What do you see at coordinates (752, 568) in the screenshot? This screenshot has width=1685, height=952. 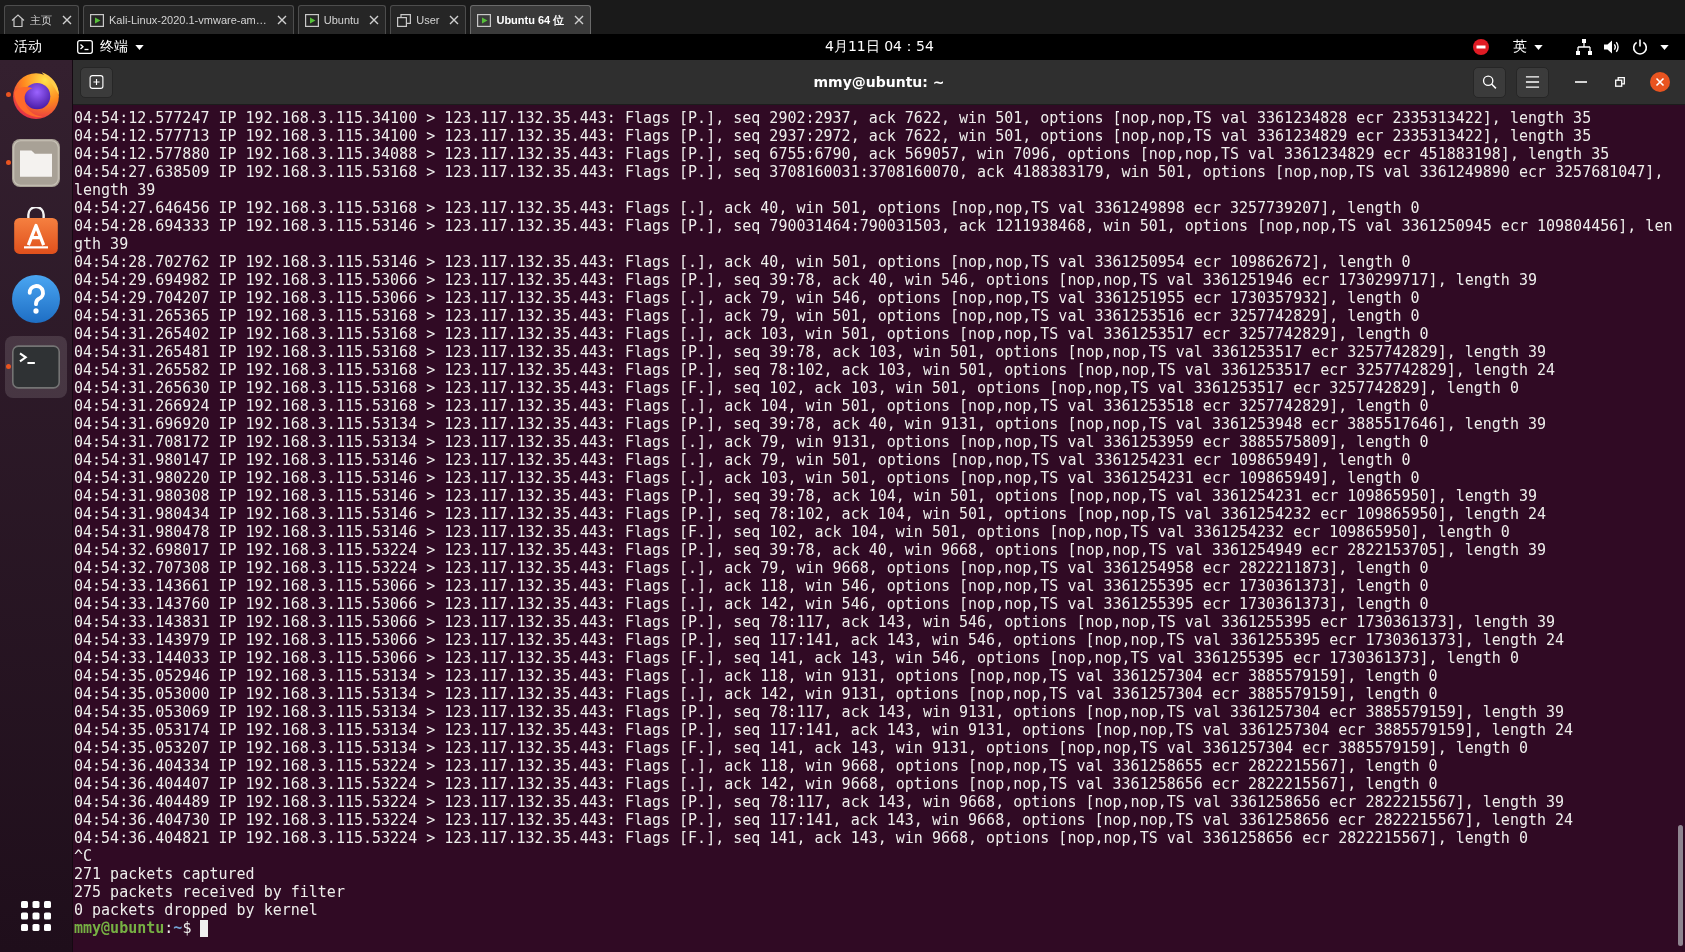 I see `terminal-line: 04:54:32.707308 IP 192.168.3.115.53224 > 123.117.132.35.443: Flags [.], ack 79, win 9668, options [nop,nop,TS val 3361254958 ecr 2822211873], length 0` at bounding box center [752, 568].